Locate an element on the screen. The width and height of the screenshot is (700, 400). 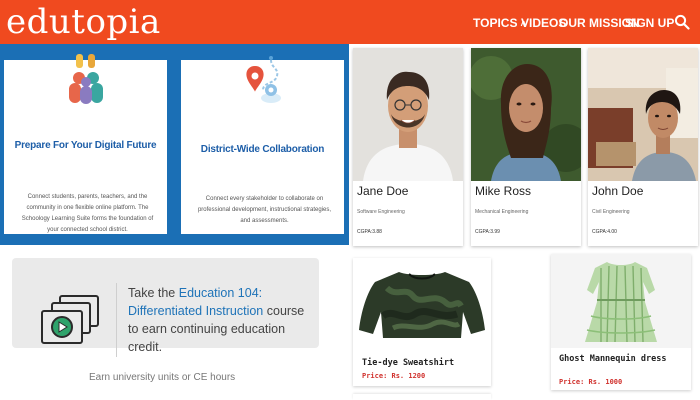
profile-major: Mechanical Engineering is located at coordinates (502, 212).